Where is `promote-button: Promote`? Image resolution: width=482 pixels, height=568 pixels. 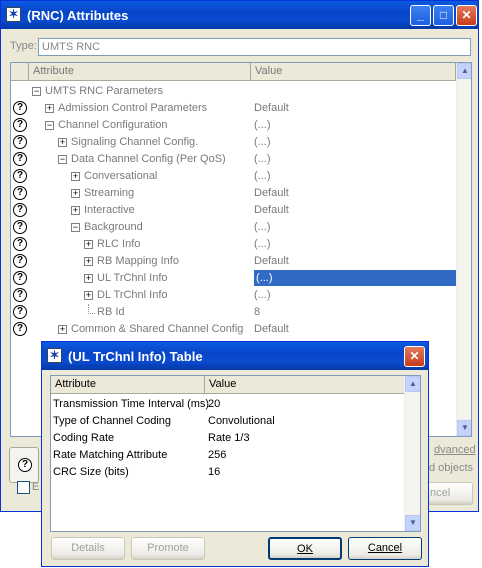 promote-button: Promote is located at coordinates (168, 548).